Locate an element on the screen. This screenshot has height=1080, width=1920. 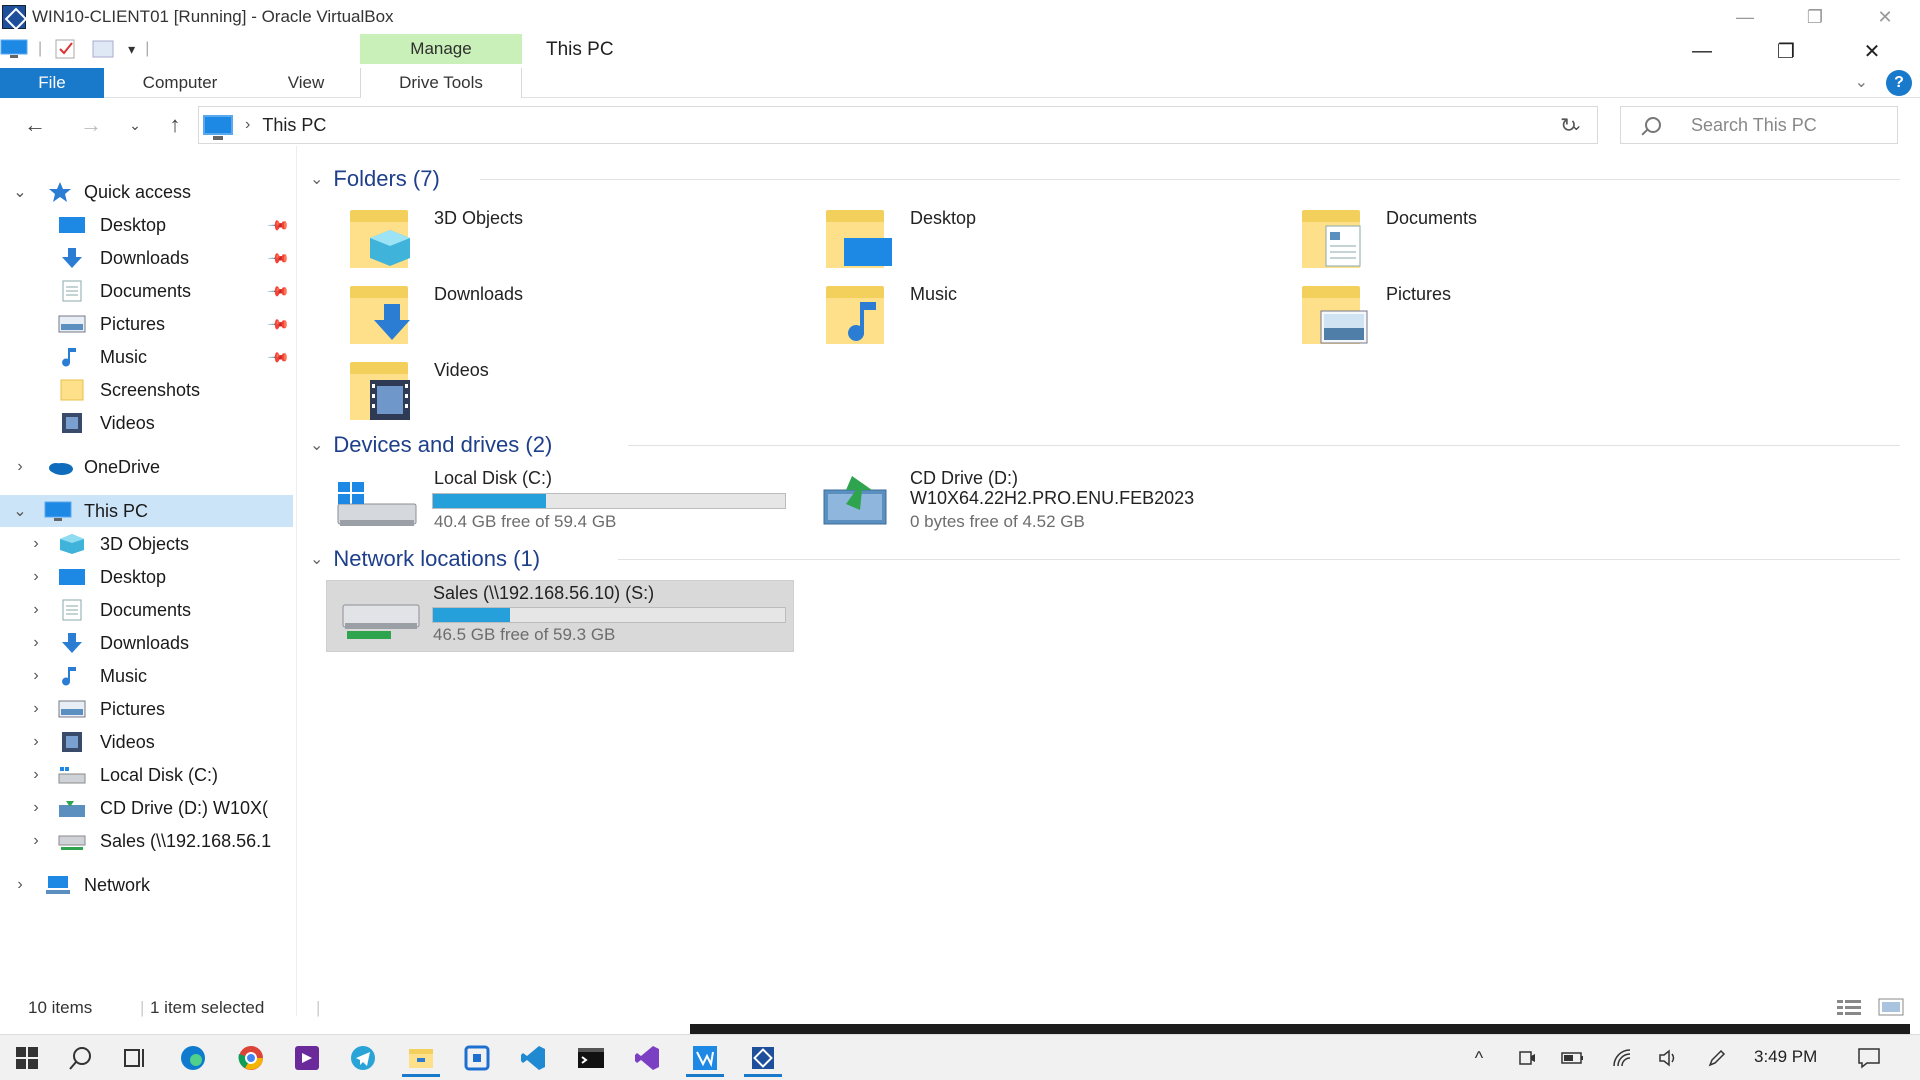
folder-tile-music: Music is located at coordinates (1006, 315).